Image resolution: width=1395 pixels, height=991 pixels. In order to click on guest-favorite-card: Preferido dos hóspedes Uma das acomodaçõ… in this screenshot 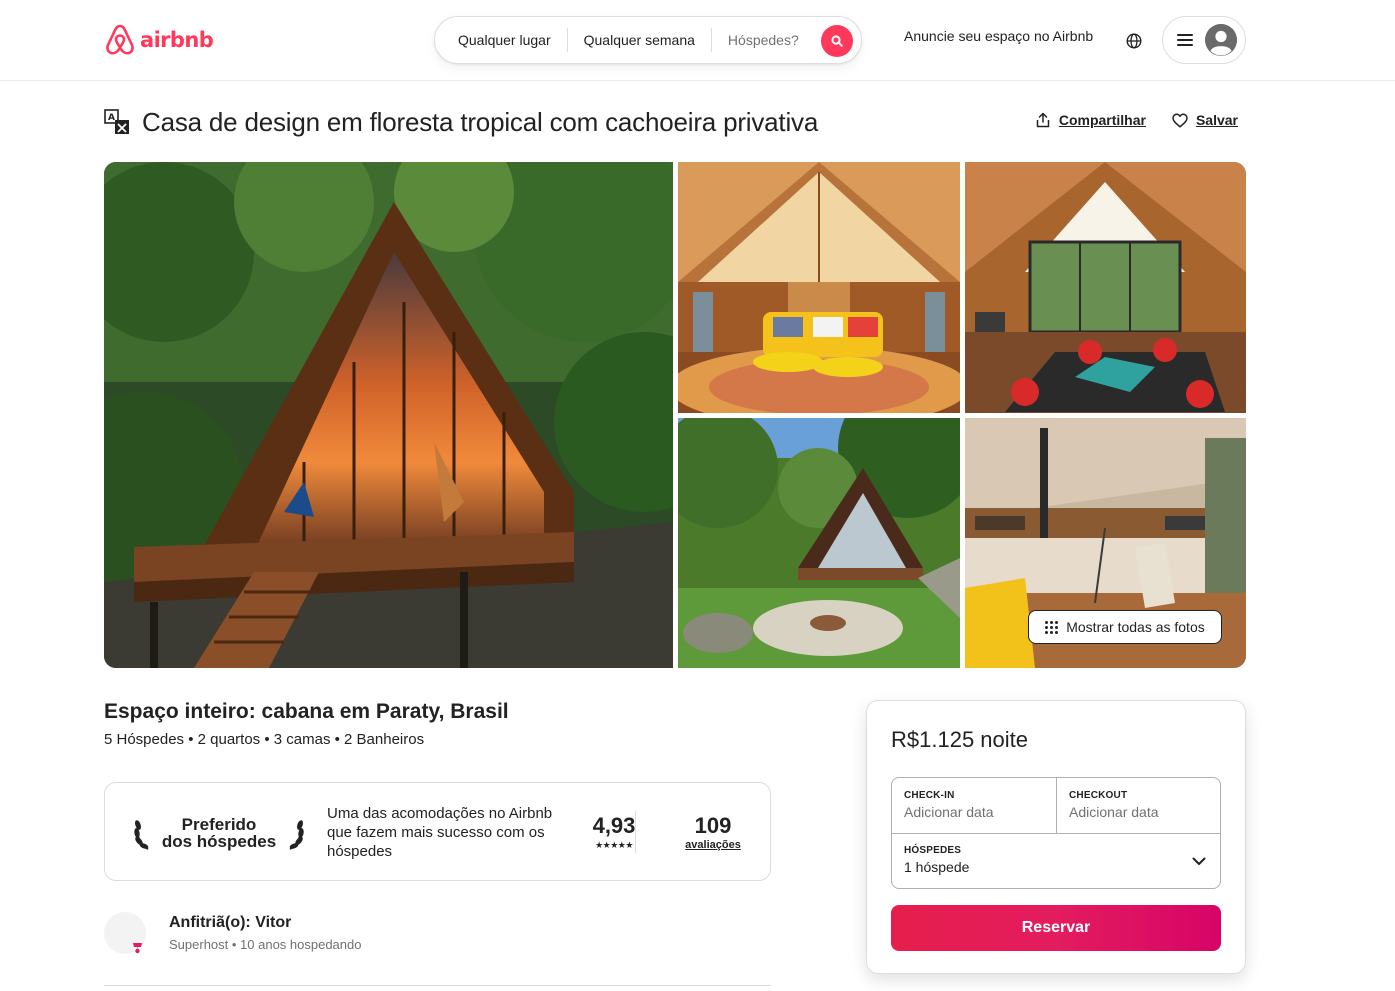, I will do `click(437, 831)`.